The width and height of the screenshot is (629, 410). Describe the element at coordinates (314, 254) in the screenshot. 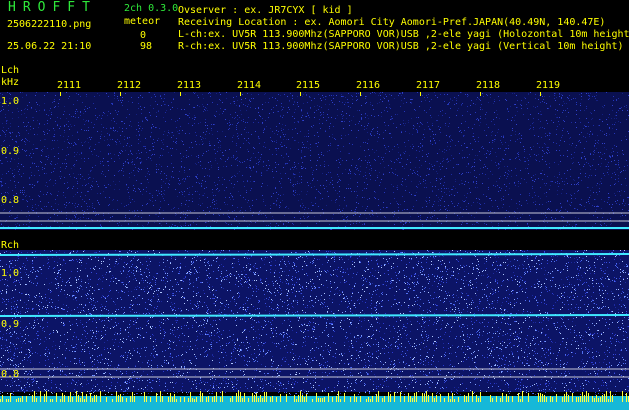

I see `rch-carrier-top` at that location.